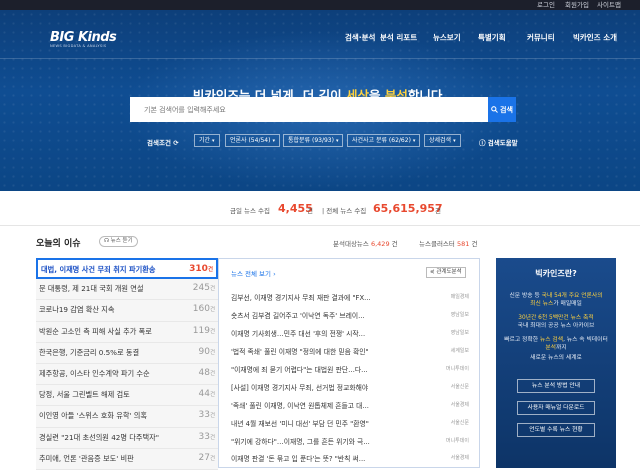 The width and height of the screenshot is (640, 472). I want to click on news-row: "위기에 강하다"…이재명, 그를 흔든 위기와 극... 머니투데이, so click(350, 443).